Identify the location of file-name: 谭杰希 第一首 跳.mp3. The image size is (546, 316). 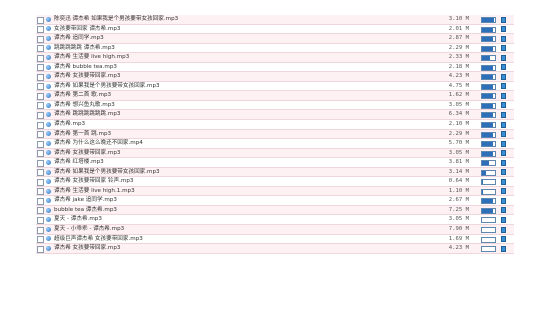
(82, 134).